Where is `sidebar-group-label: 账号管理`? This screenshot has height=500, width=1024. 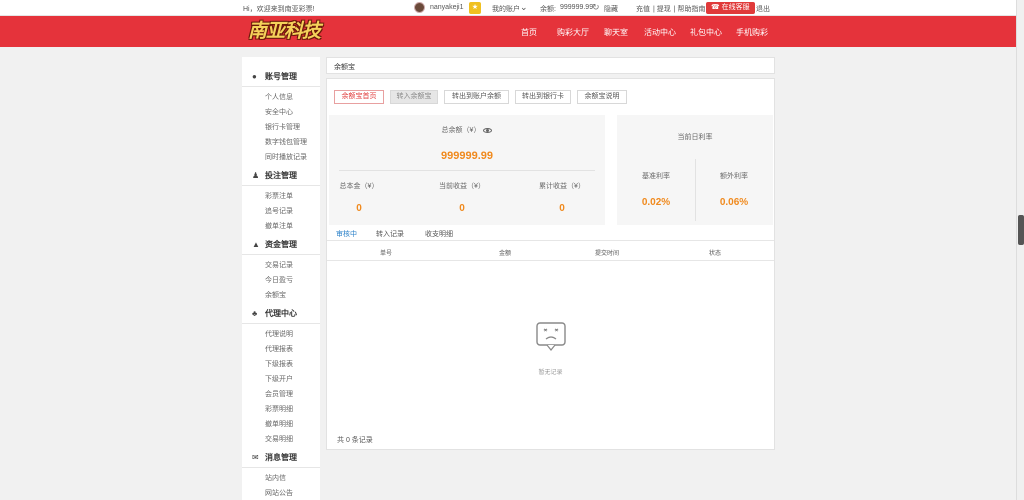
sidebar-group-label: 账号管理 is located at coordinates (281, 76).